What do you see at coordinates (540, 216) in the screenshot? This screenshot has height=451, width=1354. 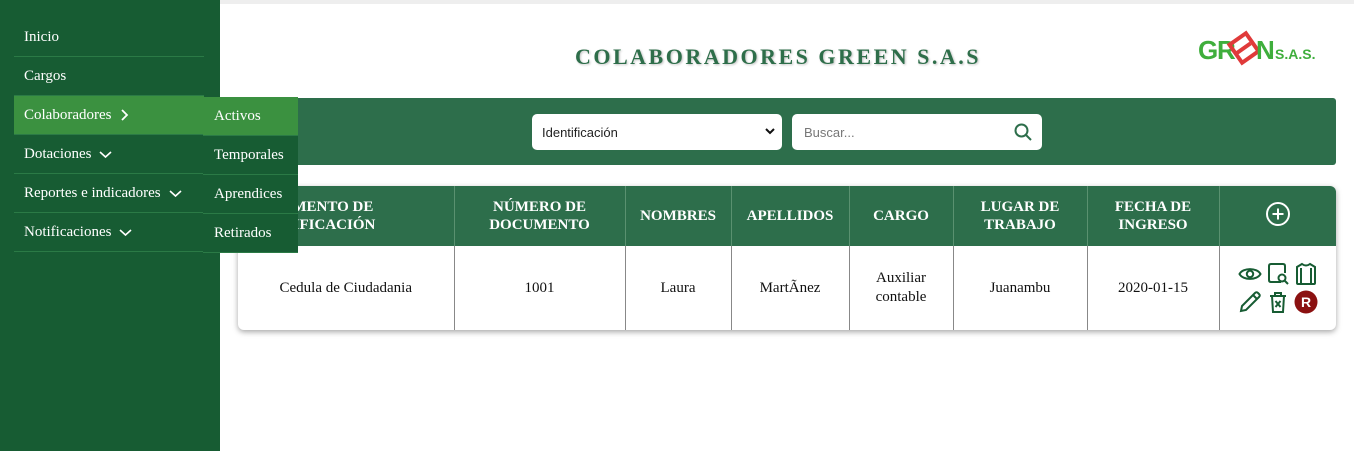 I see `column-header: NÚMERO DE DOCUMENTO` at bounding box center [540, 216].